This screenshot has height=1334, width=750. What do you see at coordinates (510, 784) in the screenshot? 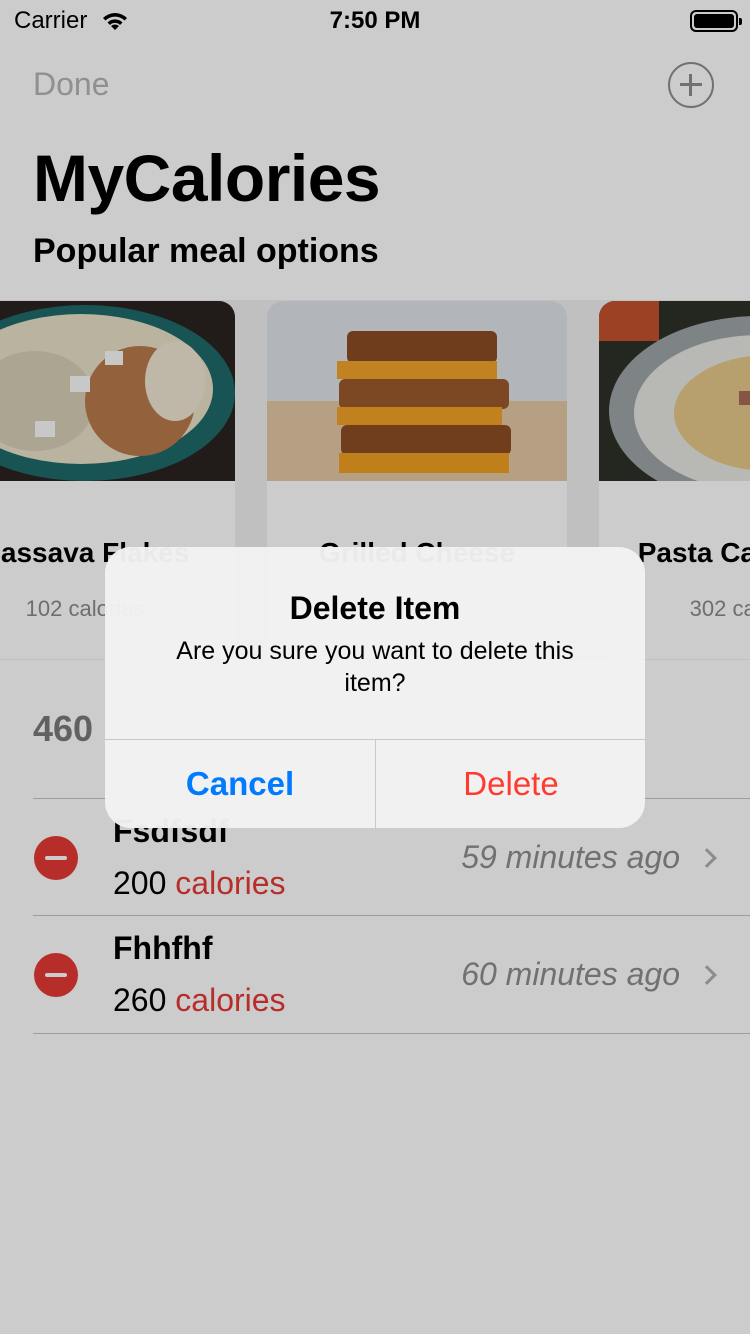
I see `delete-button: Delete` at bounding box center [510, 784].